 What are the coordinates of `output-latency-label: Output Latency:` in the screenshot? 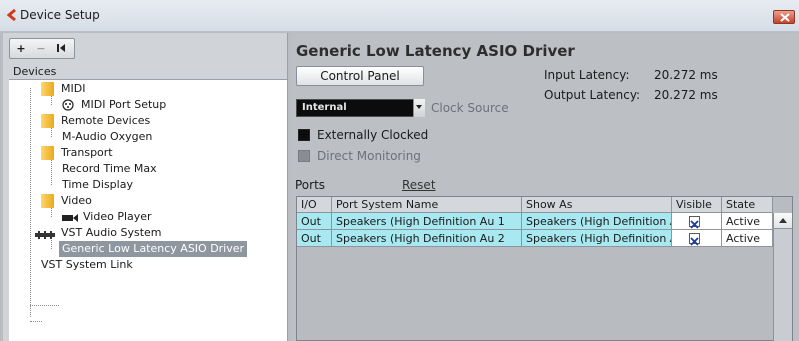 It's located at (592, 95).